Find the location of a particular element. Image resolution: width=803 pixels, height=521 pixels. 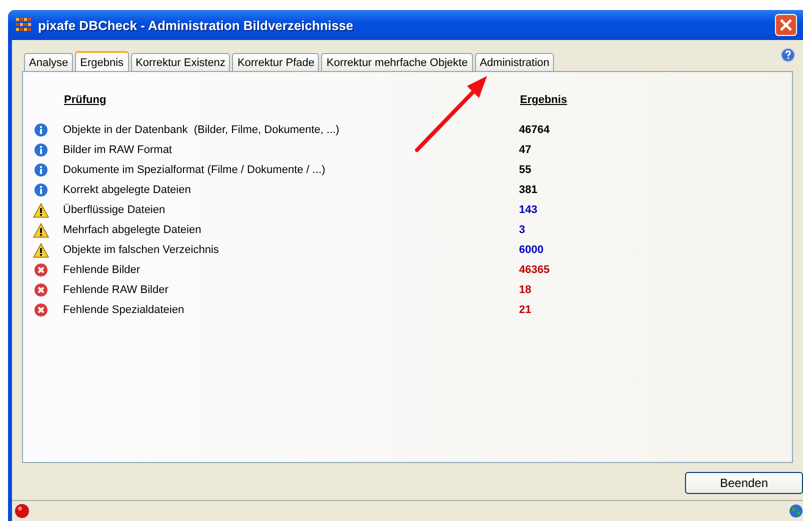

tab: Korrektur Pfade is located at coordinates (276, 62).